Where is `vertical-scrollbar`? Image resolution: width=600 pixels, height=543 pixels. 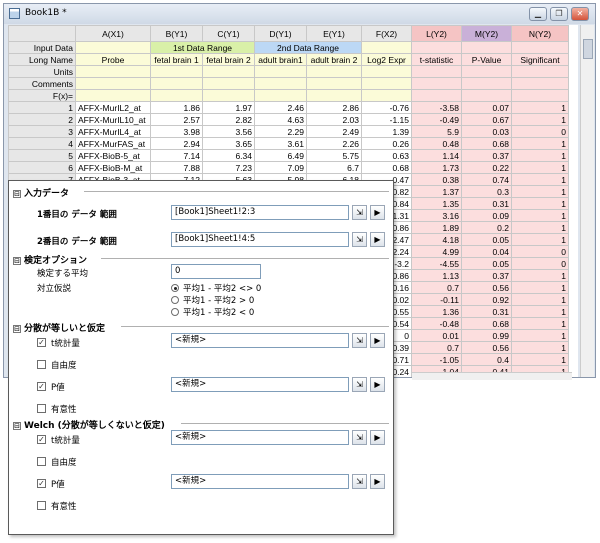 vertical-scrollbar is located at coordinates (587, 201).